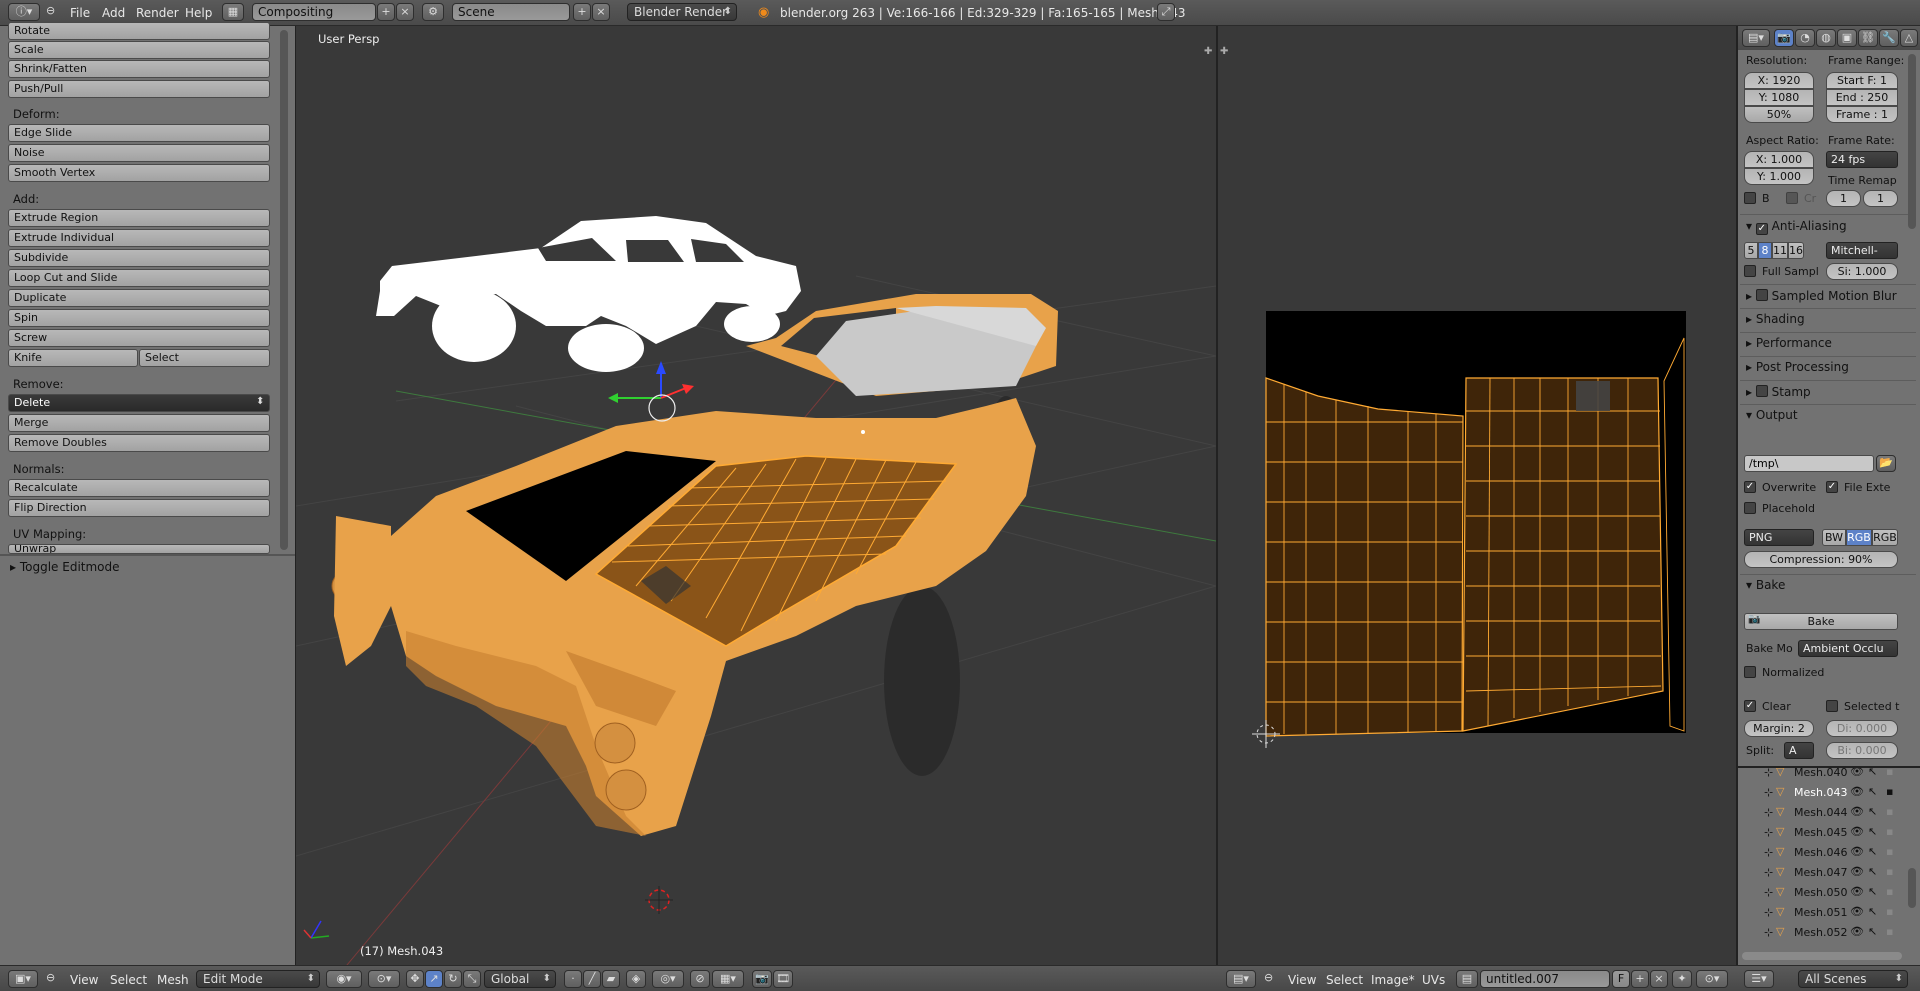 This screenshot has width=1920, height=991. What do you see at coordinates (344, 979) in the screenshot?
I see `viewport-shading-icon: ◉▾` at bounding box center [344, 979].